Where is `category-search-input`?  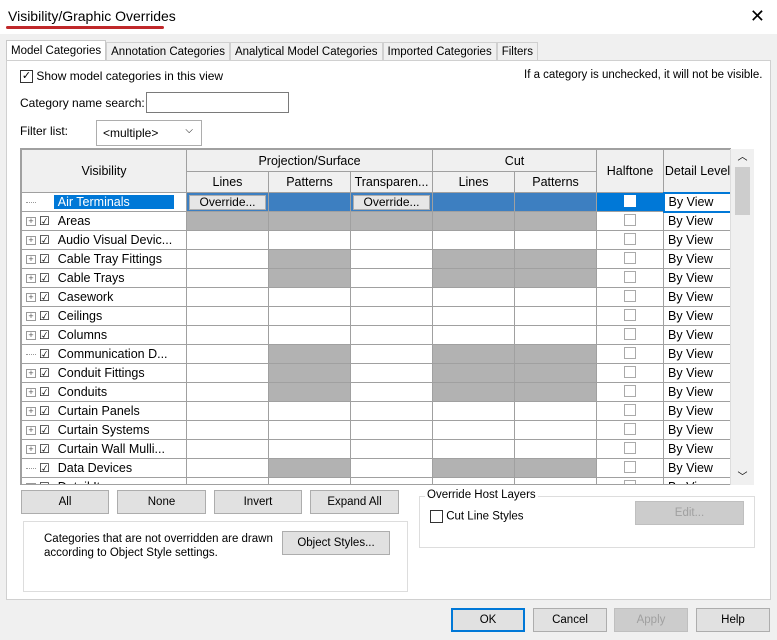 category-search-input is located at coordinates (217, 102).